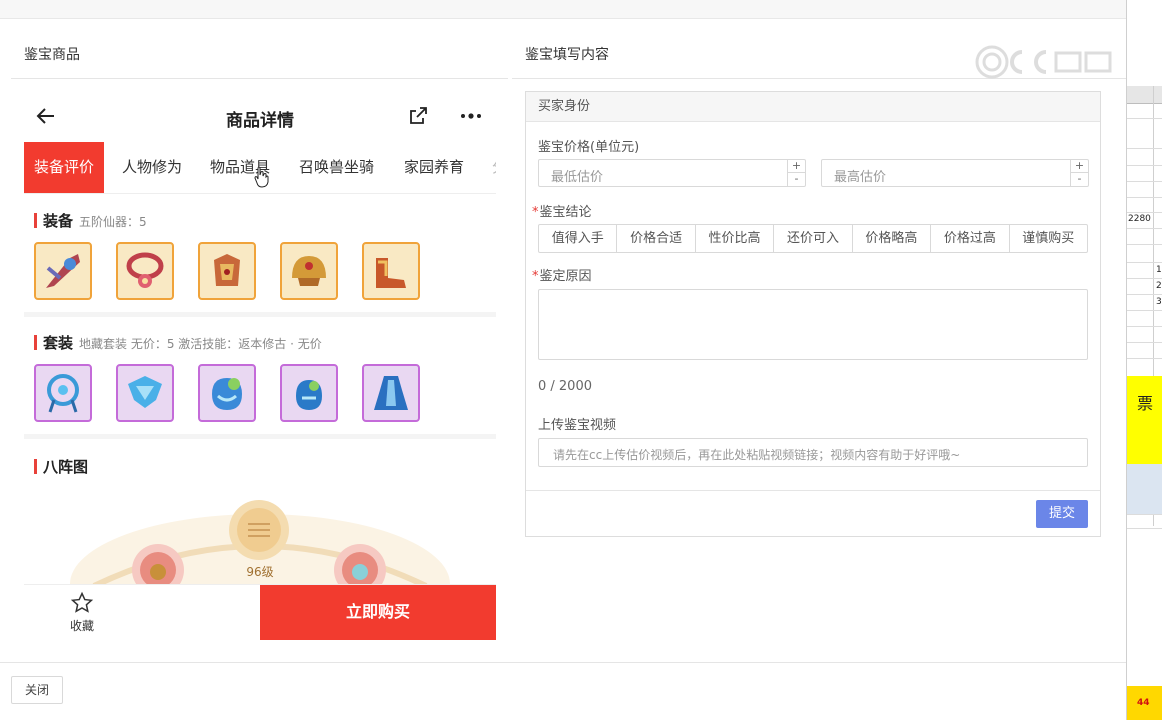 The height and width of the screenshot is (720, 1162). What do you see at coordinates (82, 602) in the screenshot?
I see `star-icon` at bounding box center [82, 602].